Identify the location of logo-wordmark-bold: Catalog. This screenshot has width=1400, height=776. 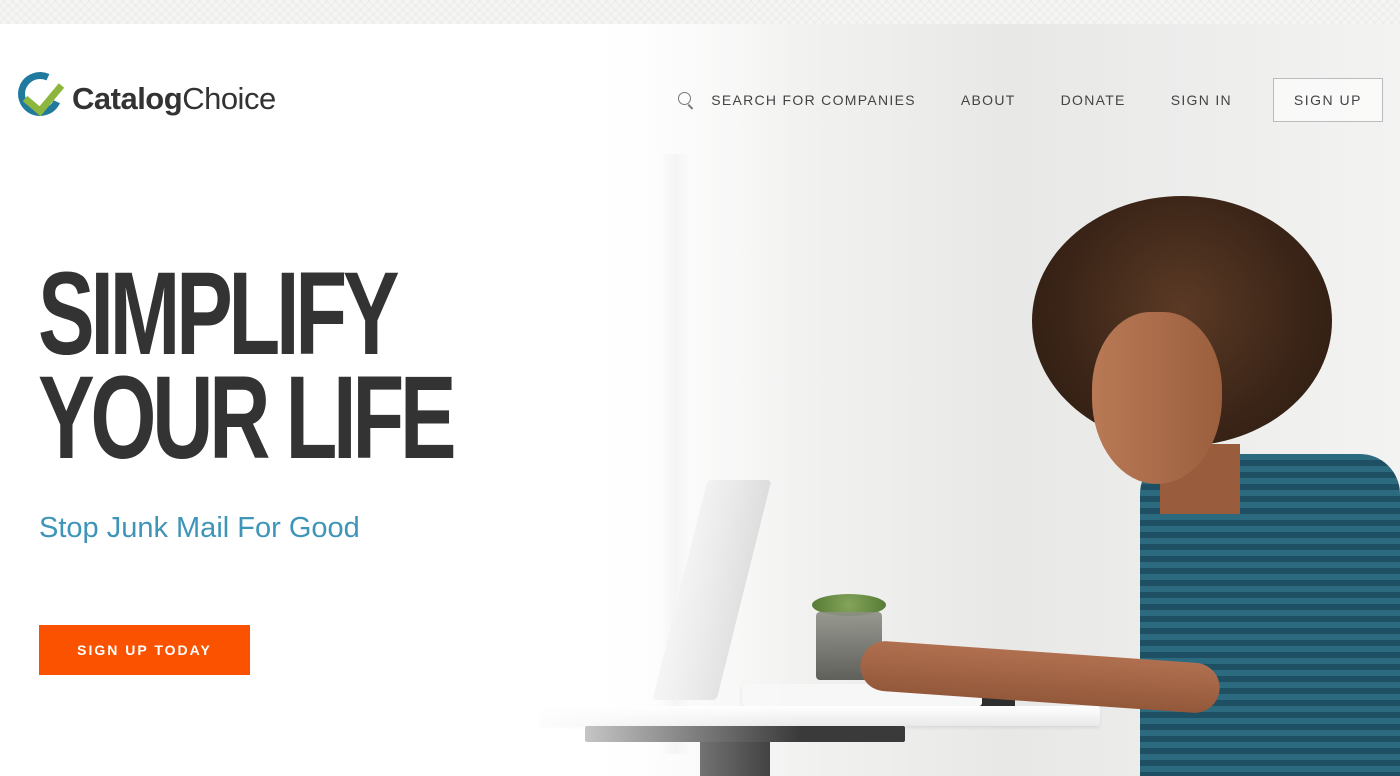
(127, 98).